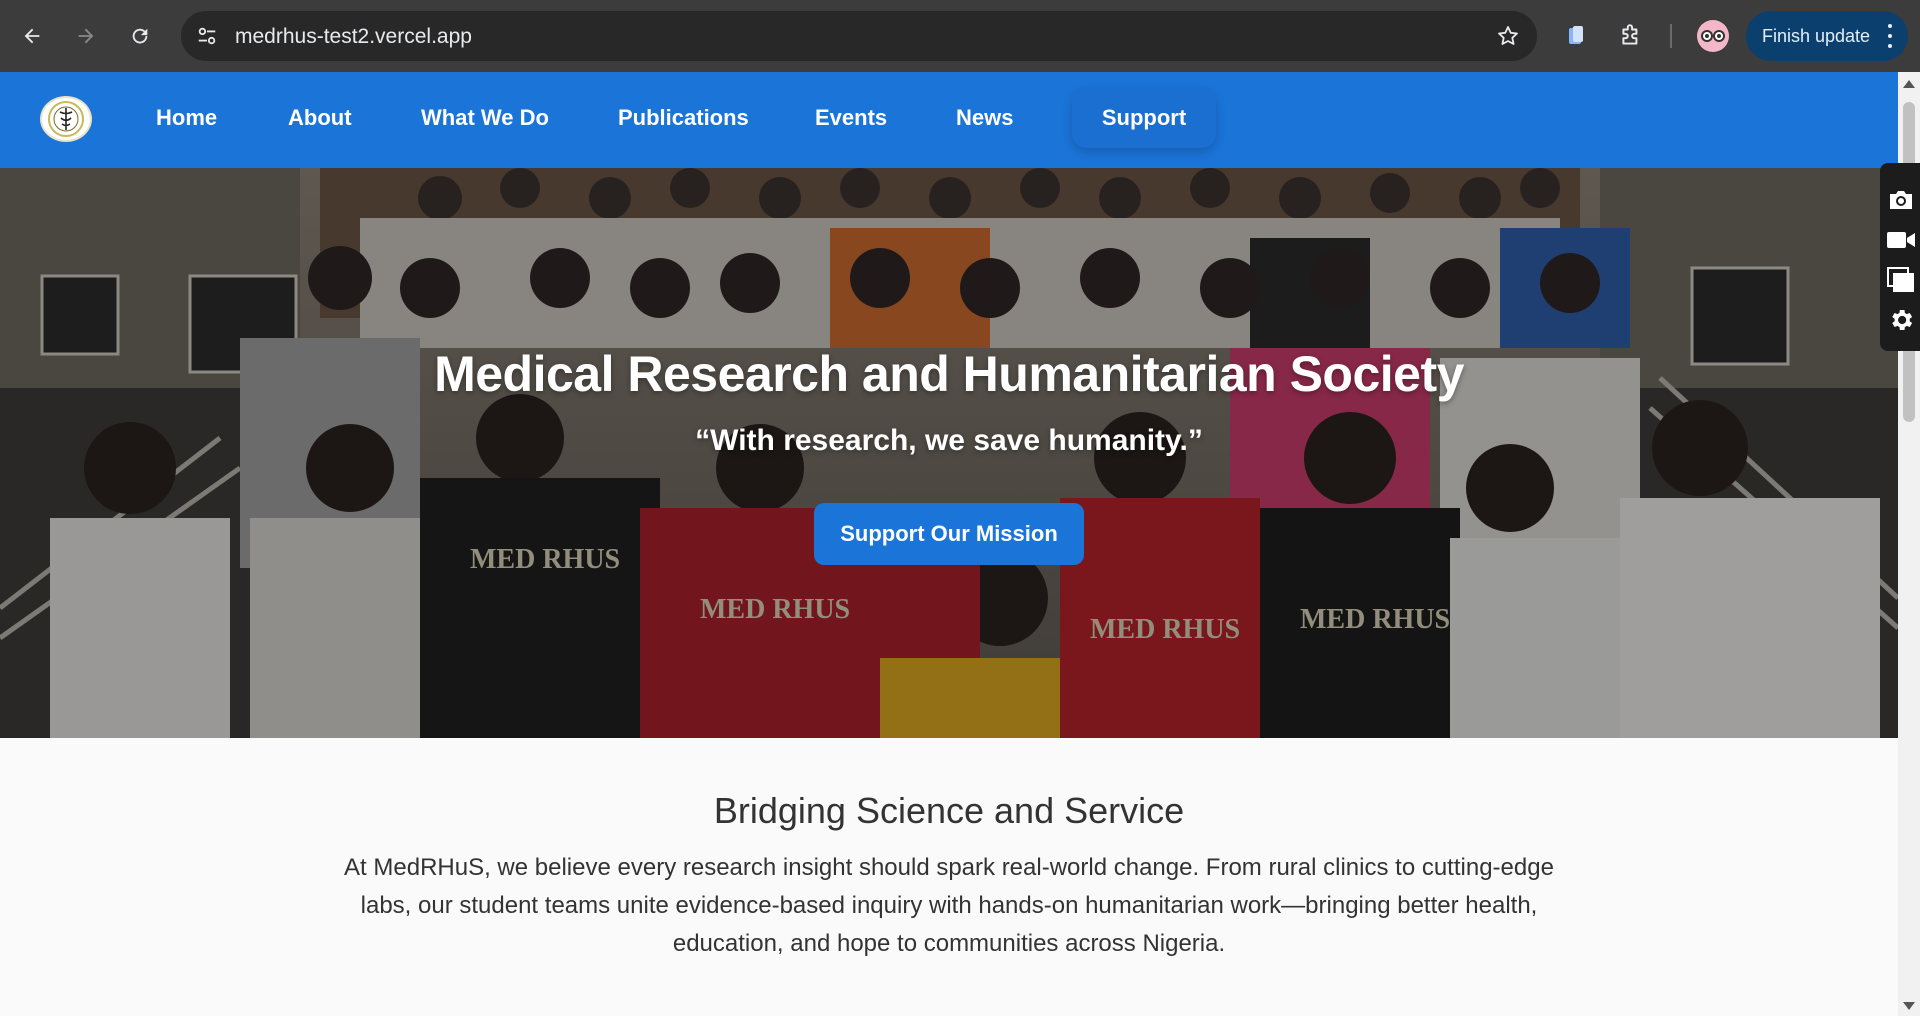 The width and height of the screenshot is (1920, 1016). I want to click on url-text: medrhus-test2.vercel.app, so click(353, 37).